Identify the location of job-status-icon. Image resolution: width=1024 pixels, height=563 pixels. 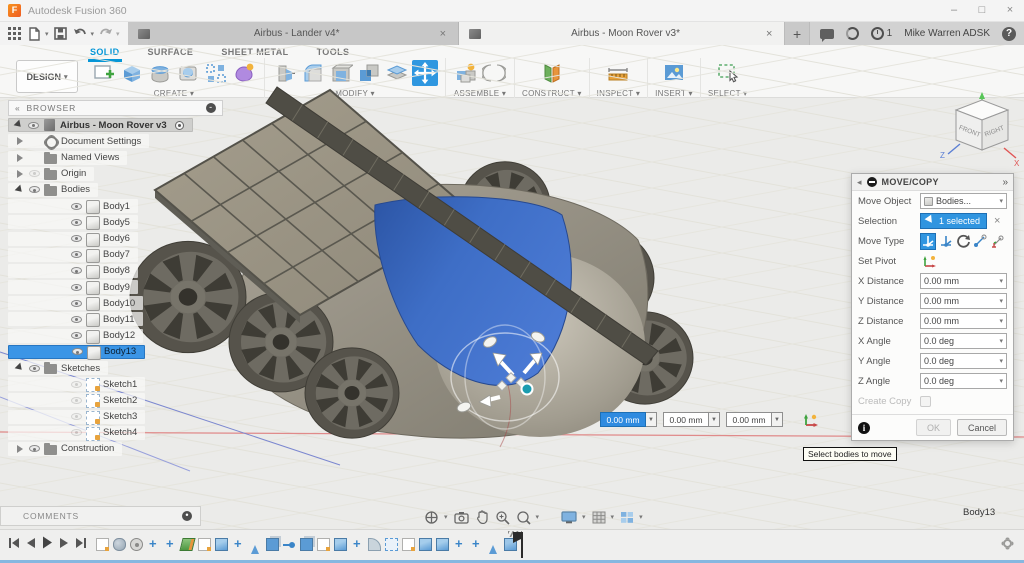
(852, 33).